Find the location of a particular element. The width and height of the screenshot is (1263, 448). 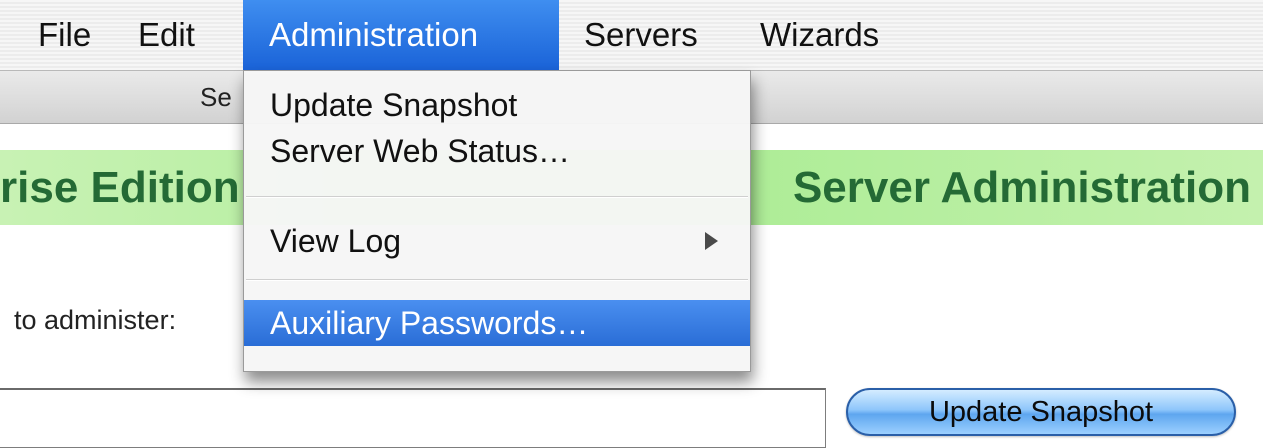

menu-item-update-snapshot: Update Snapshot is located at coordinates (497, 105).